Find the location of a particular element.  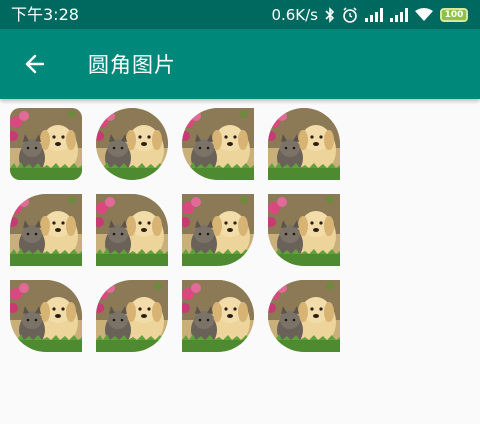

wifi-icon is located at coordinates (424, 14).